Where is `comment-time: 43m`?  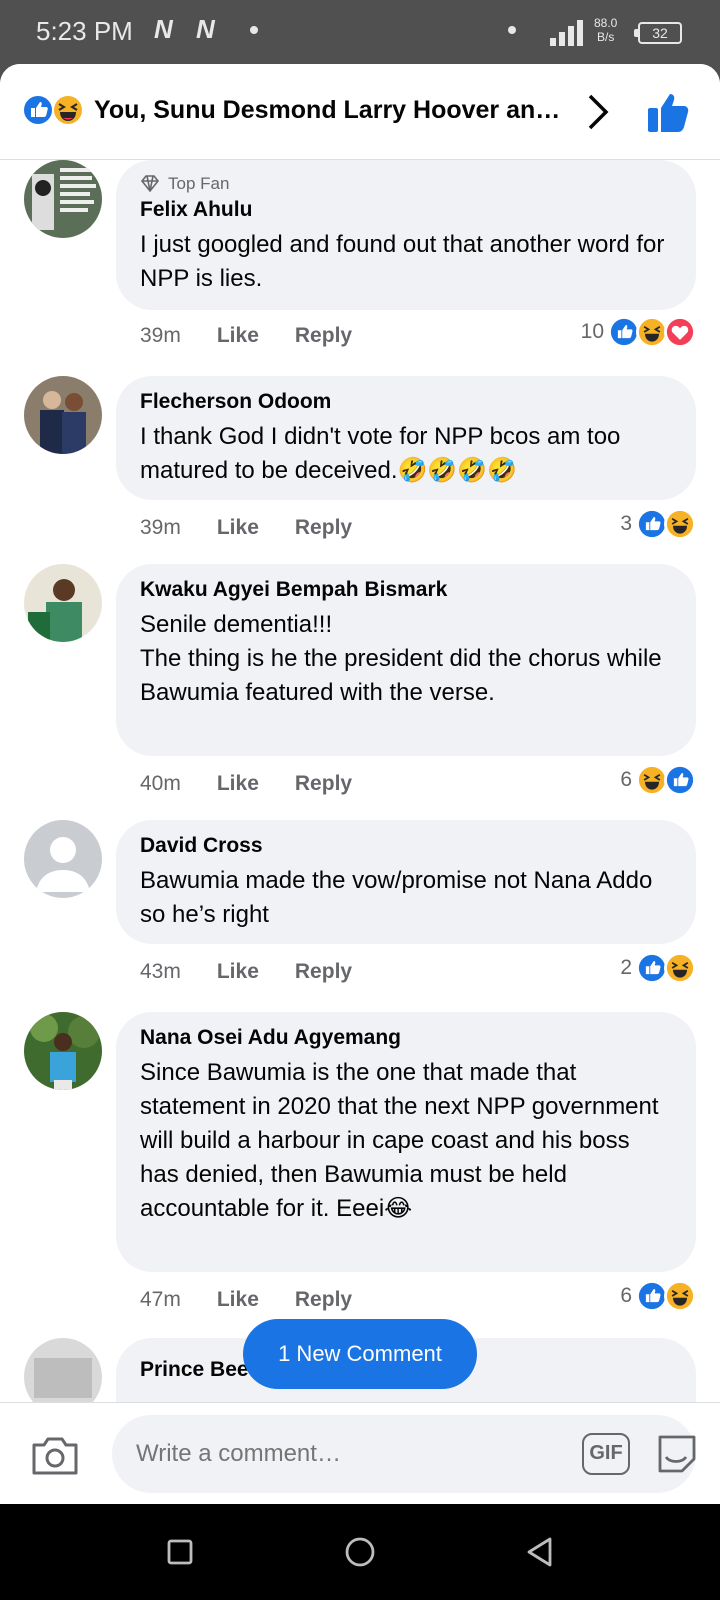
comment-time: 43m is located at coordinates (160, 971).